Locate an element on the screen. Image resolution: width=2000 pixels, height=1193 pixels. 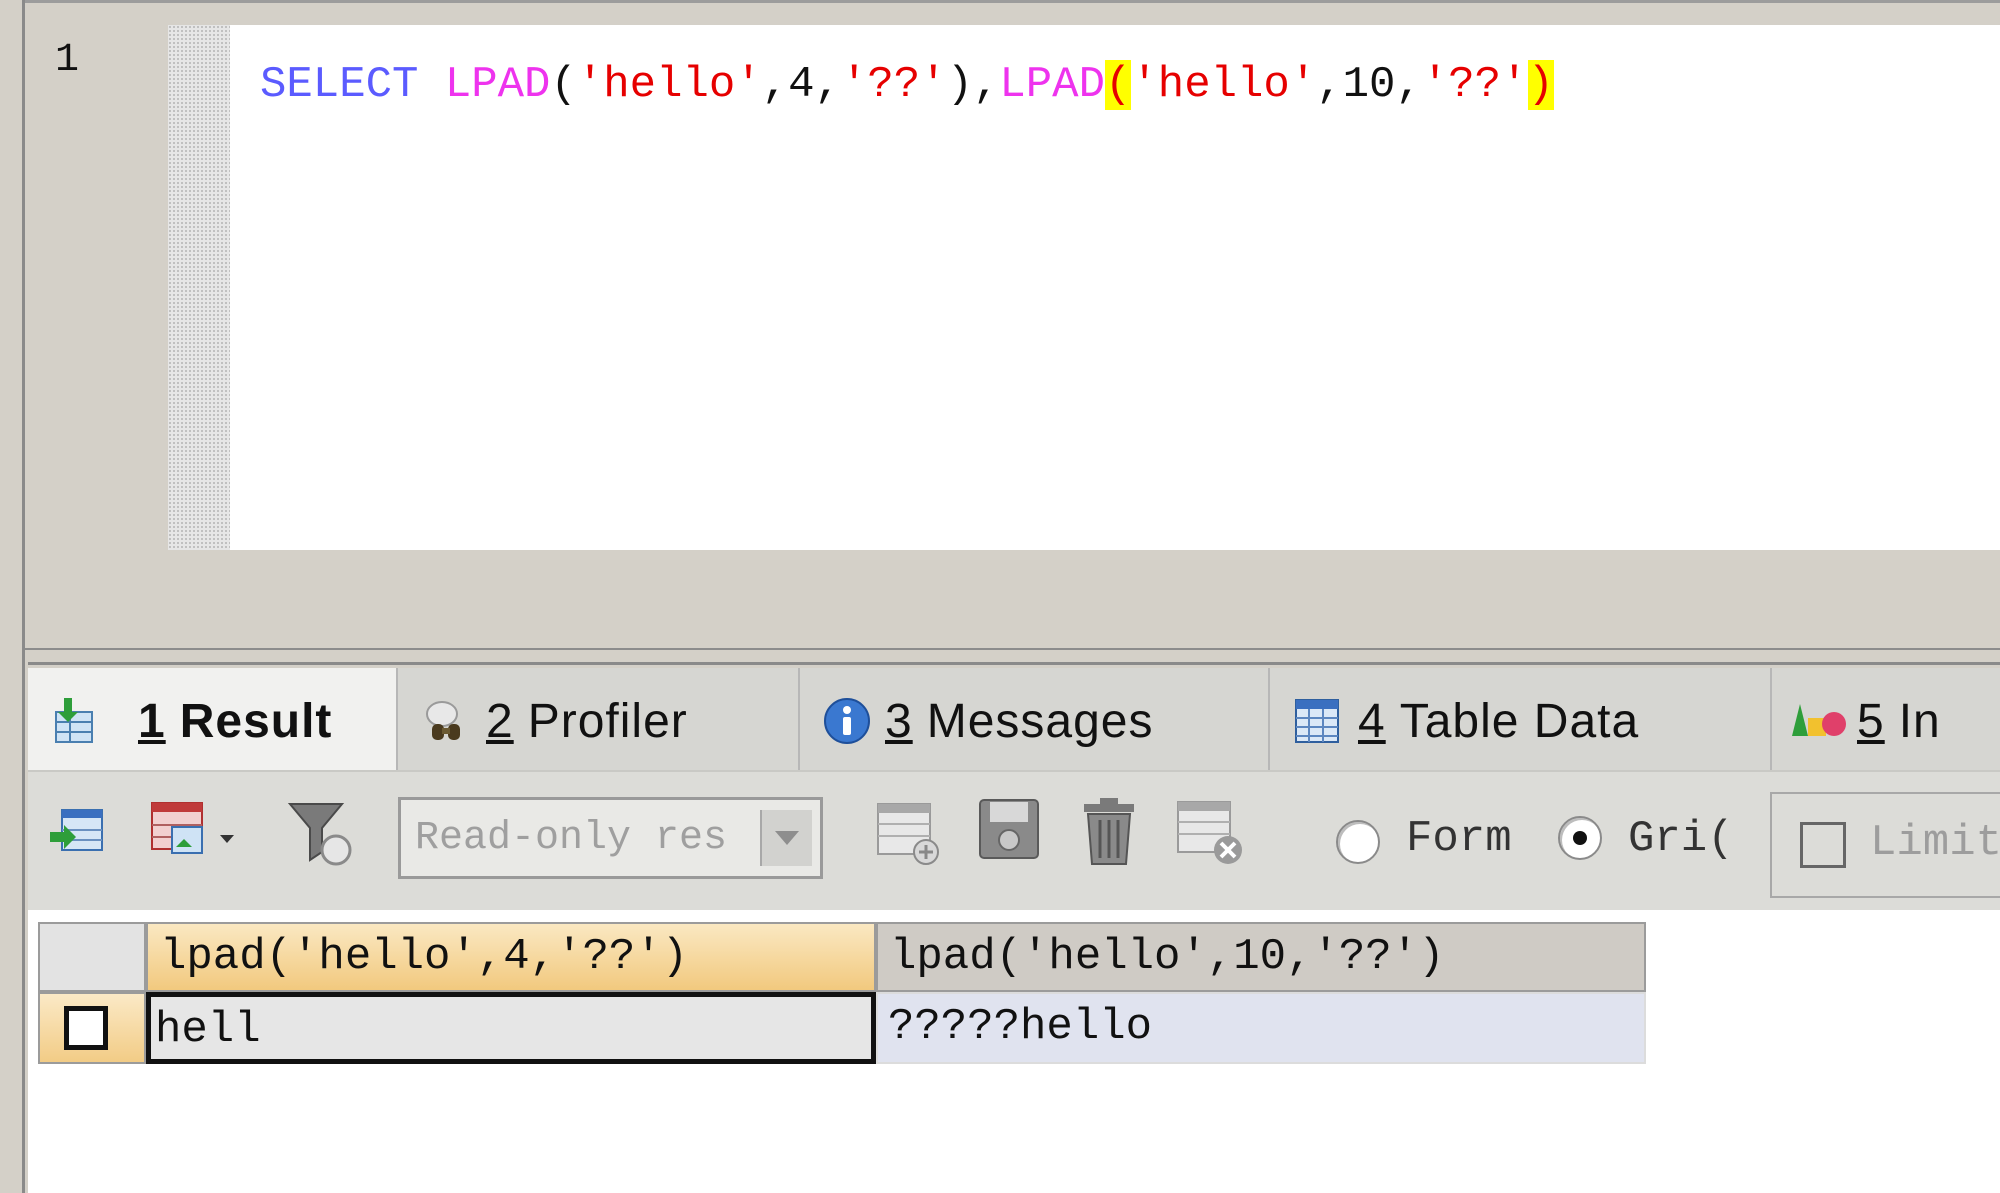
export-icon is located at coordinates (78, 832).